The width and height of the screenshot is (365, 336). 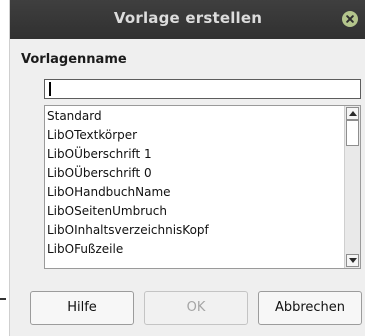 What do you see at coordinates (50, 89) in the screenshot?
I see `text-cursor` at bounding box center [50, 89].